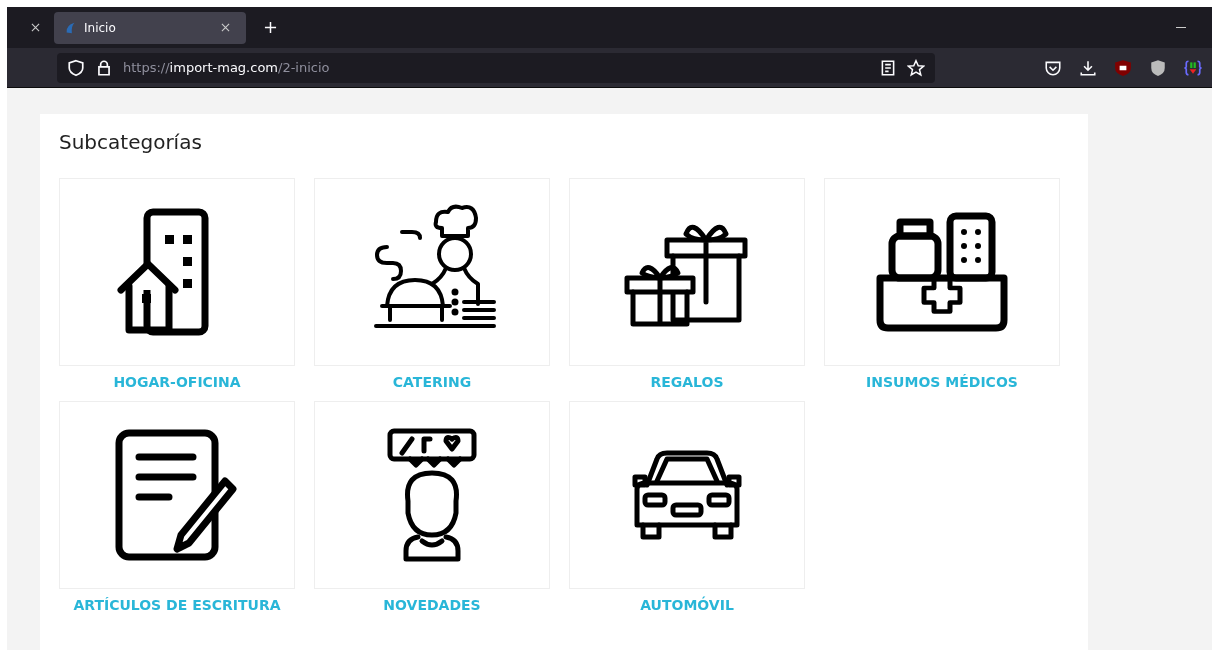  Describe the element at coordinates (1088, 67) in the screenshot. I see `download-icon` at that location.